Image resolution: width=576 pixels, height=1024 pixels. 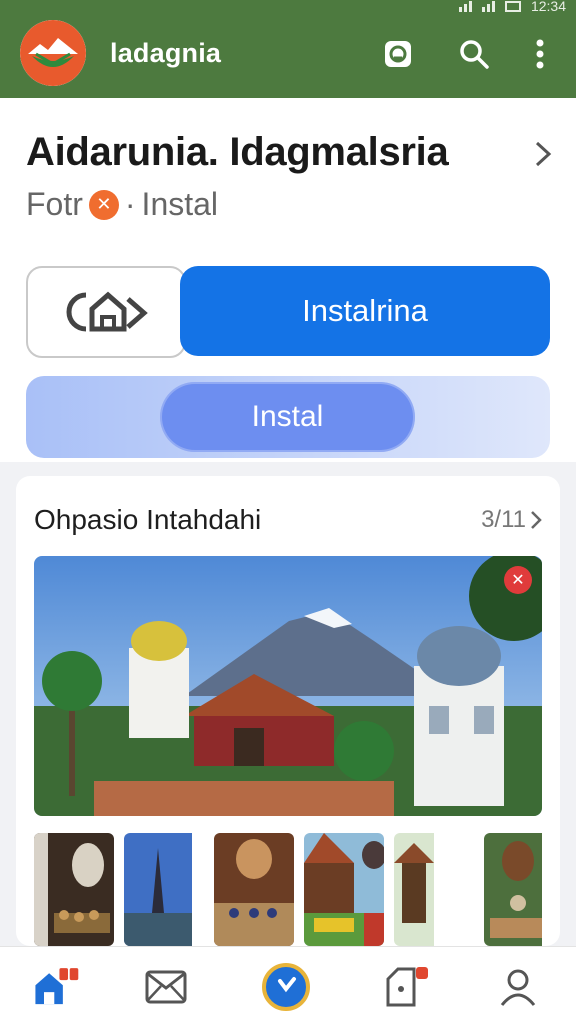 I want to click on share-icon, so click(x=107, y=311).